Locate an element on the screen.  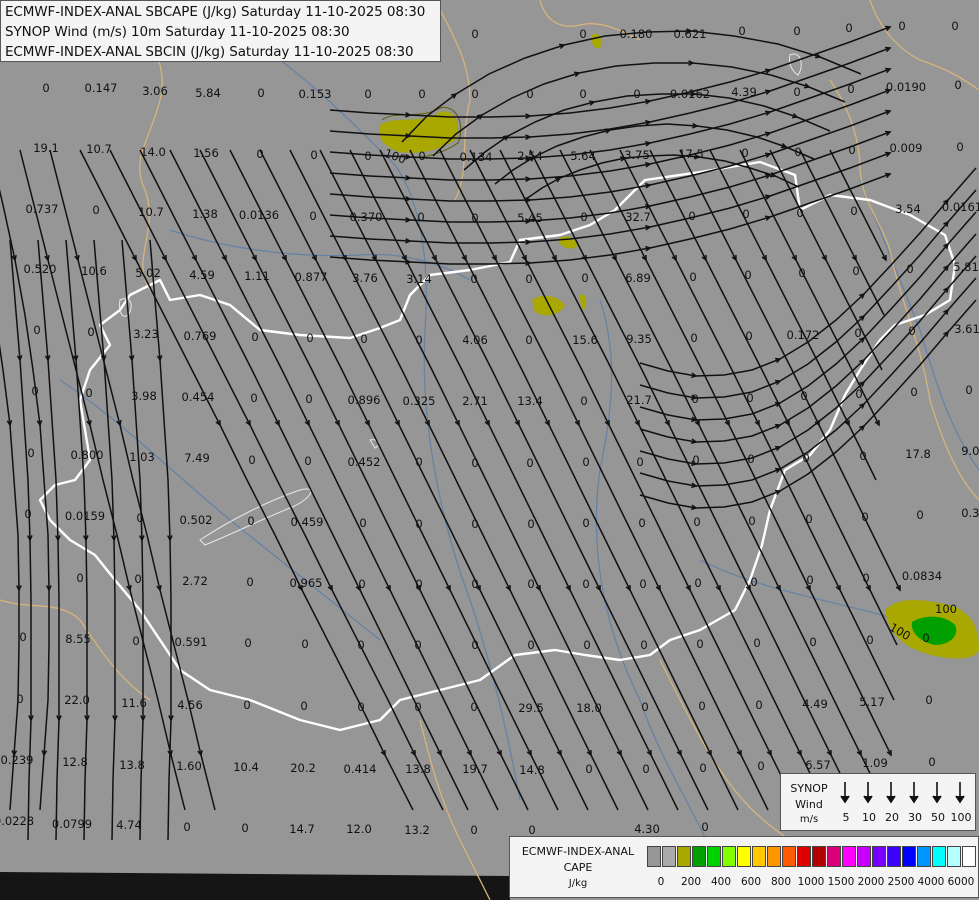
station-value: 0.31 is located at coordinates (970, 513).